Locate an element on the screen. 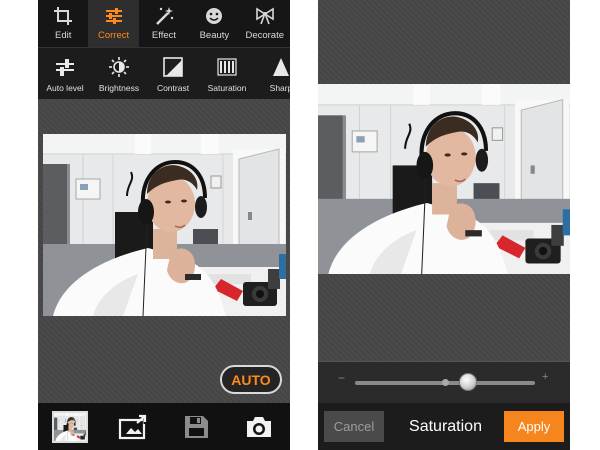  thumbnail-image is located at coordinates (70, 427).